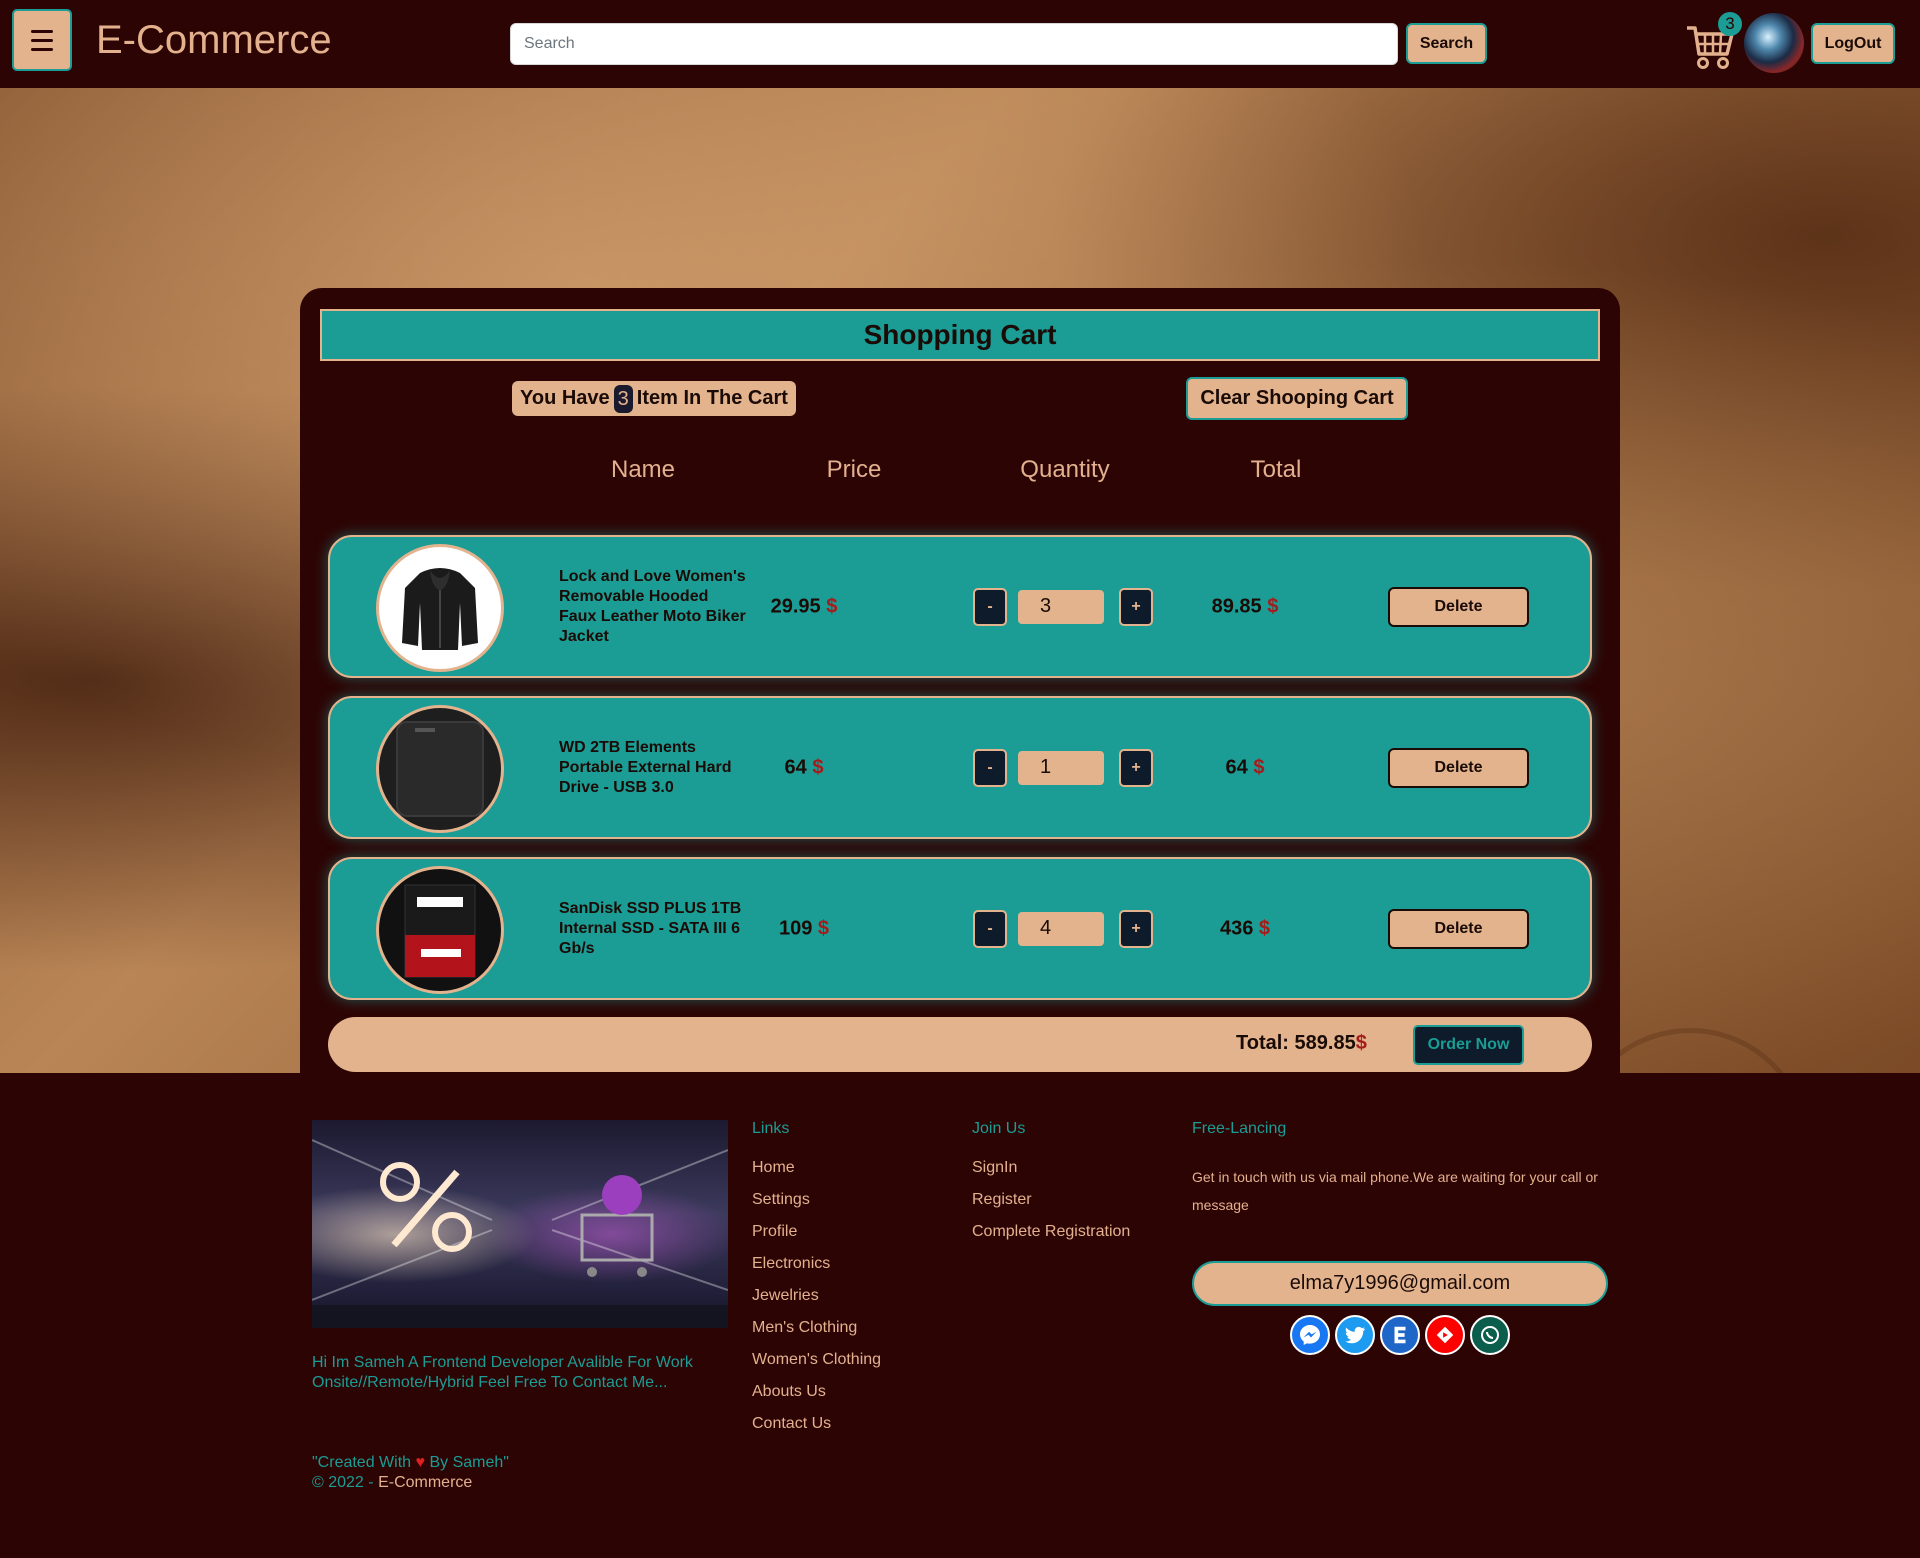  I want to click on blog-icon, so click(1400, 1335).